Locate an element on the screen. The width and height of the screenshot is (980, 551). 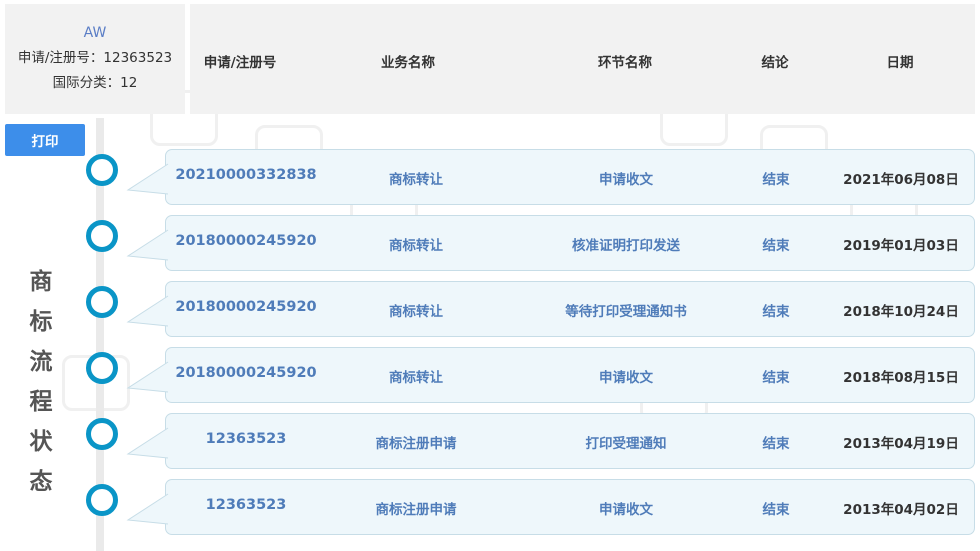
timeline-card: 20210000332838 商标转让 申请收文 结束 2021年06月08日 is located at coordinates (550, 177).